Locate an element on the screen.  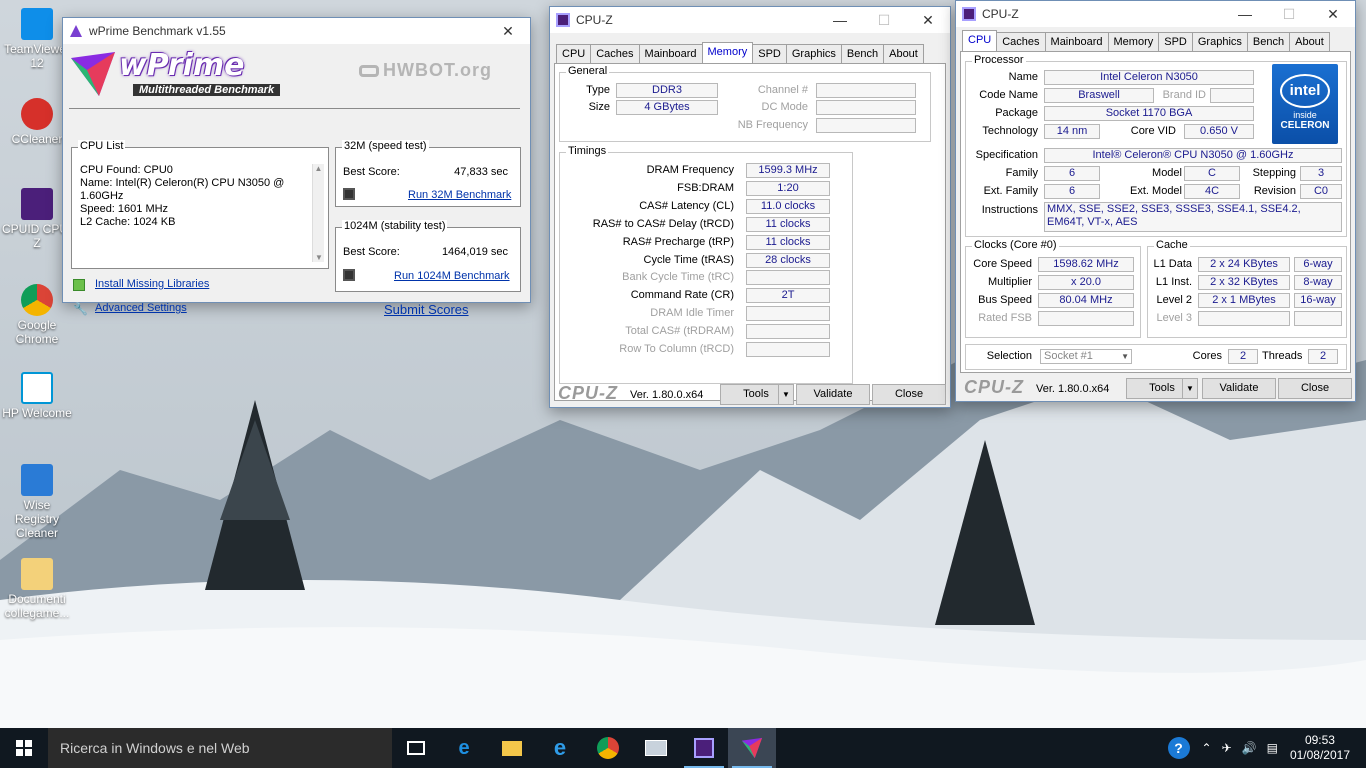
desktop-icon-wise-registry: Wise Registry Cleaner is located at coordinates (37, 502).